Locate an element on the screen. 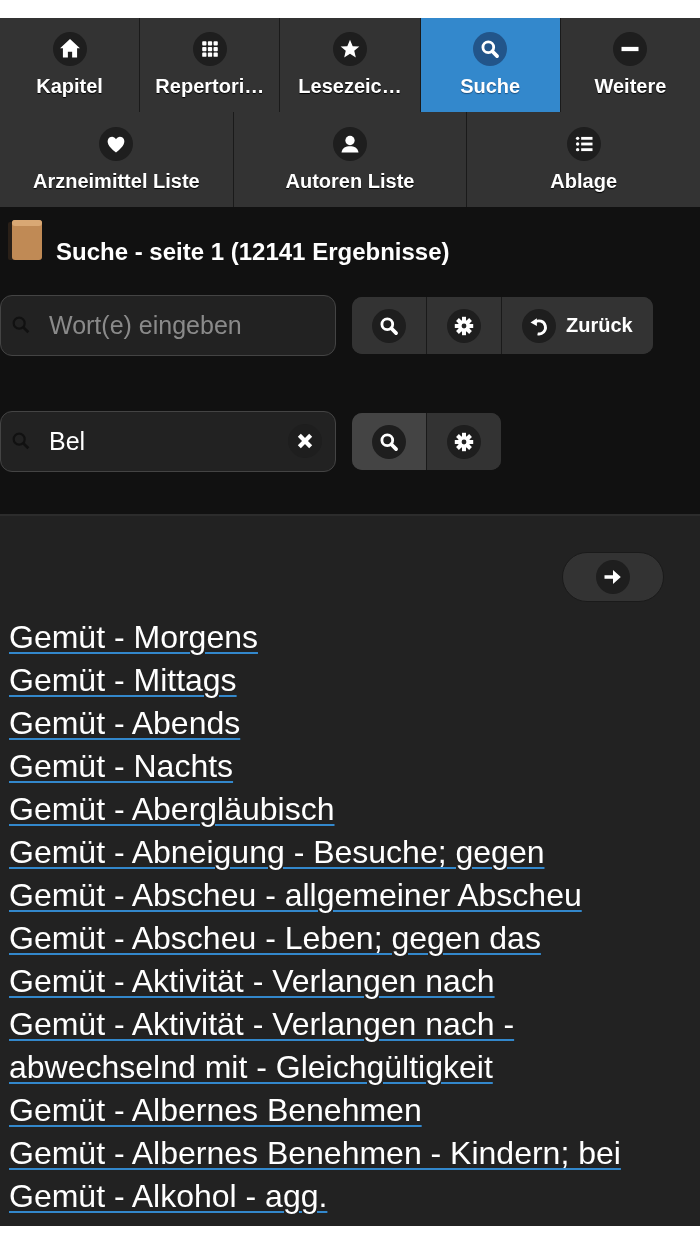 Image resolution: width=700 pixels, height=1244 pixels. list-icon is located at coordinates (583, 143).